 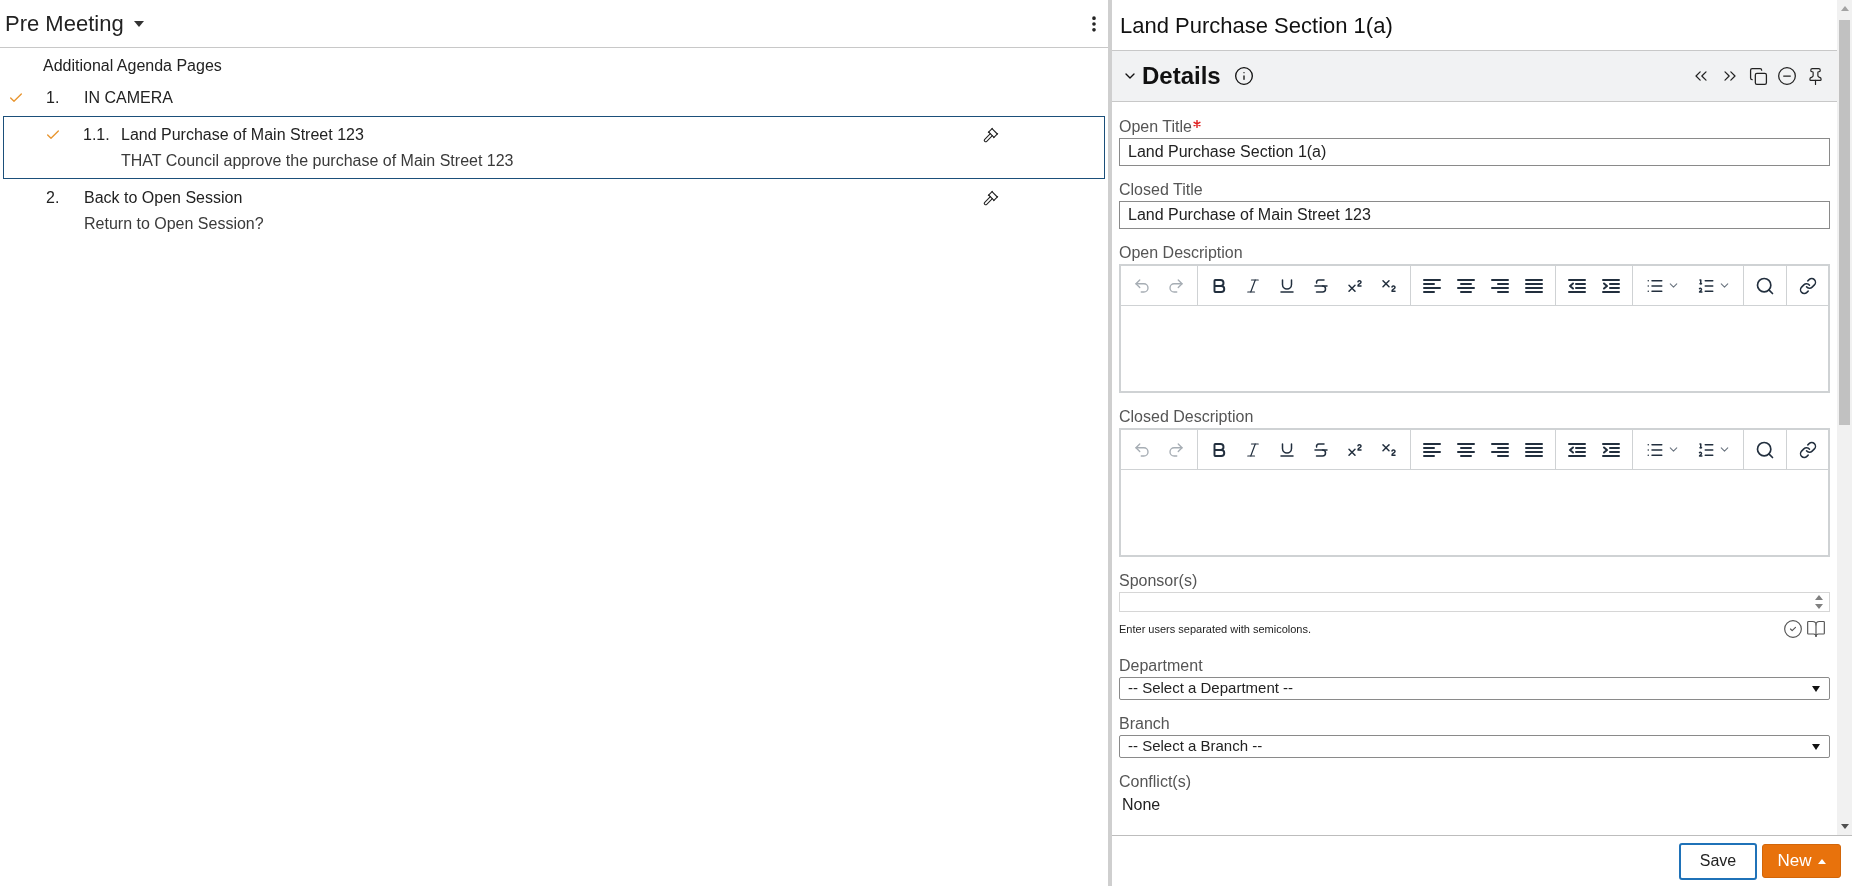 What do you see at coordinates (1215, 629) in the screenshot?
I see `help-text: Enter users separated with semicolons.` at bounding box center [1215, 629].